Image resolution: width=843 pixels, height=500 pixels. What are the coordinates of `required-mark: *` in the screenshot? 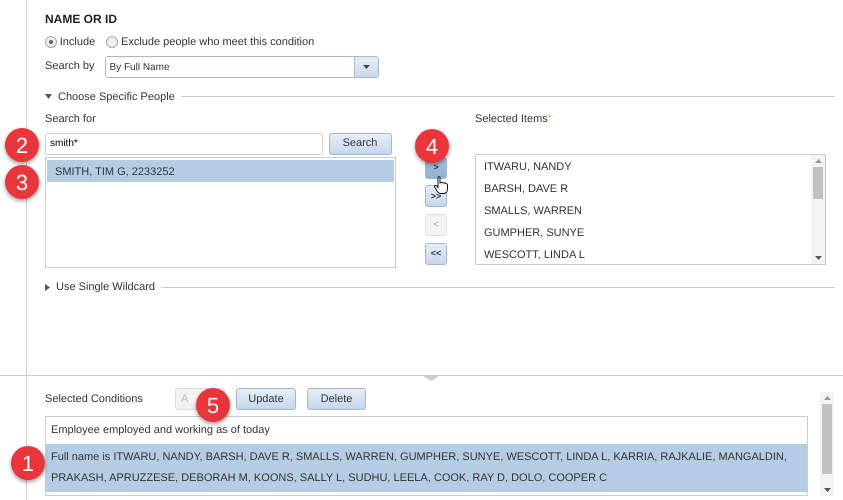 It's located at (550, 118).